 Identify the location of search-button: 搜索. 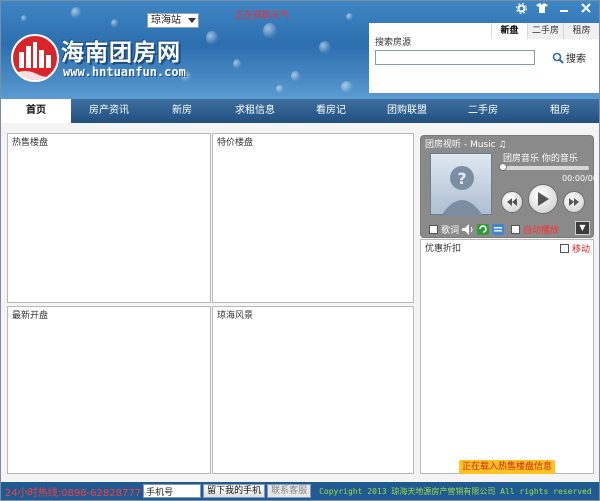
(569, 57).